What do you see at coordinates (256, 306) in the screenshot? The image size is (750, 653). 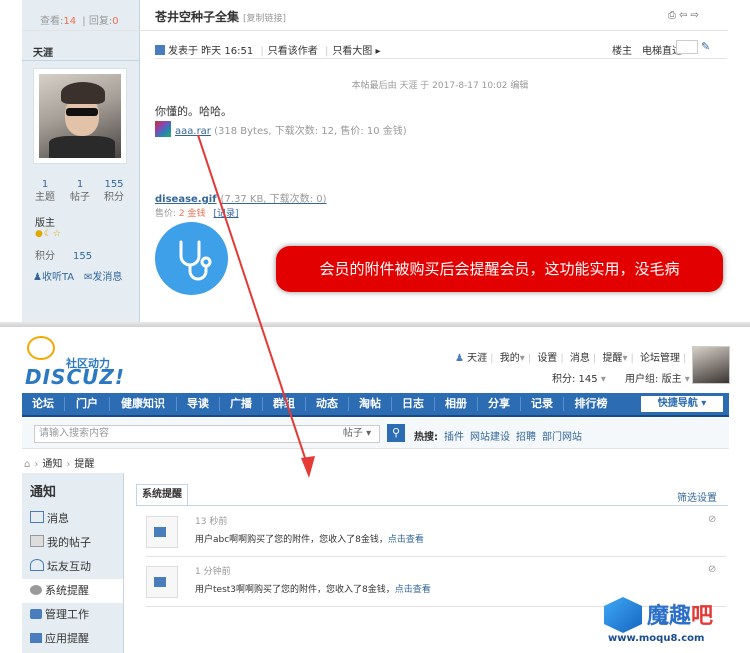 I see `annotation-arrow` at bounding box center [256, 306].